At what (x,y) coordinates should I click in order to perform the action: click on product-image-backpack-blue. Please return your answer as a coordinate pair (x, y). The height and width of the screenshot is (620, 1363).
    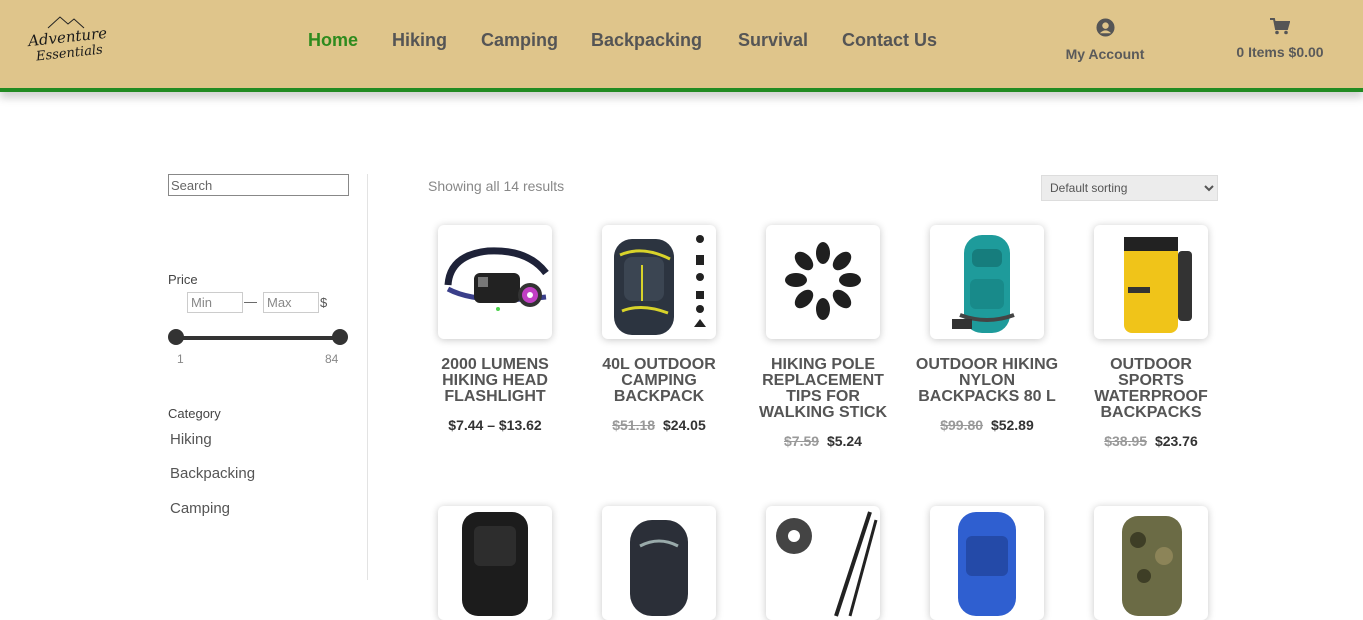
    Looking at the image, I should click on (987, 563).